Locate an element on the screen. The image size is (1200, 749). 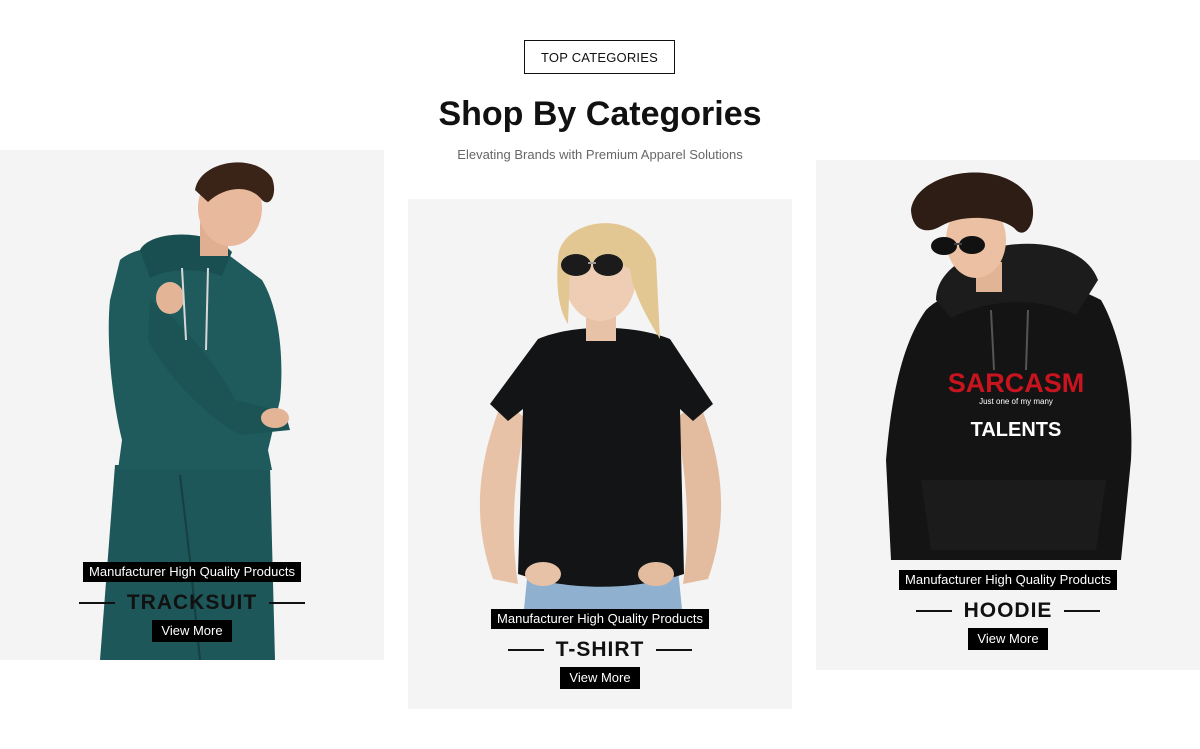
top-categories-badge: TOP CATEGORIES is located at coordinates (599, 57).